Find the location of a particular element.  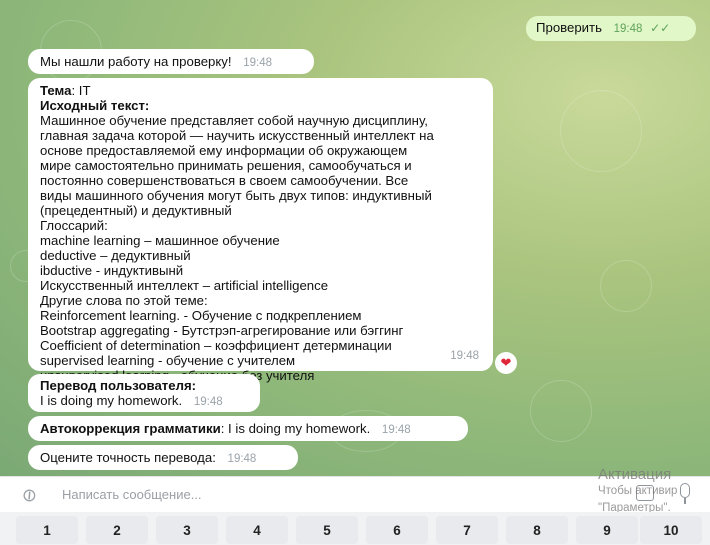

paperclip-icon: ⊘ is located at coordinates (29, 496).